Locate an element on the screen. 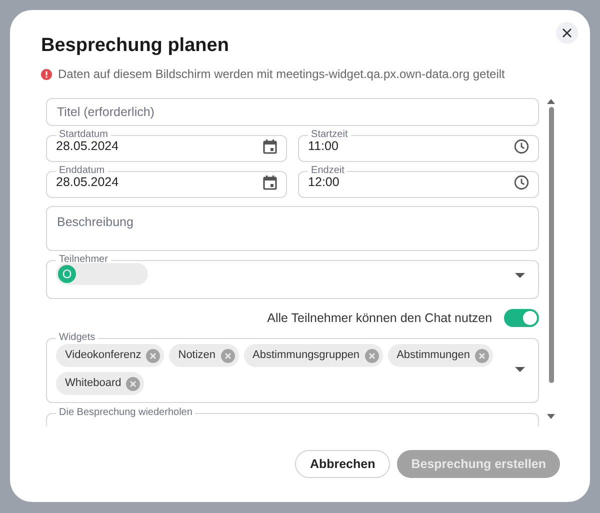 Image resolution: width=600 pixels, height=513 pixels. scroll-down-icon is located at coordinates (551, 417).